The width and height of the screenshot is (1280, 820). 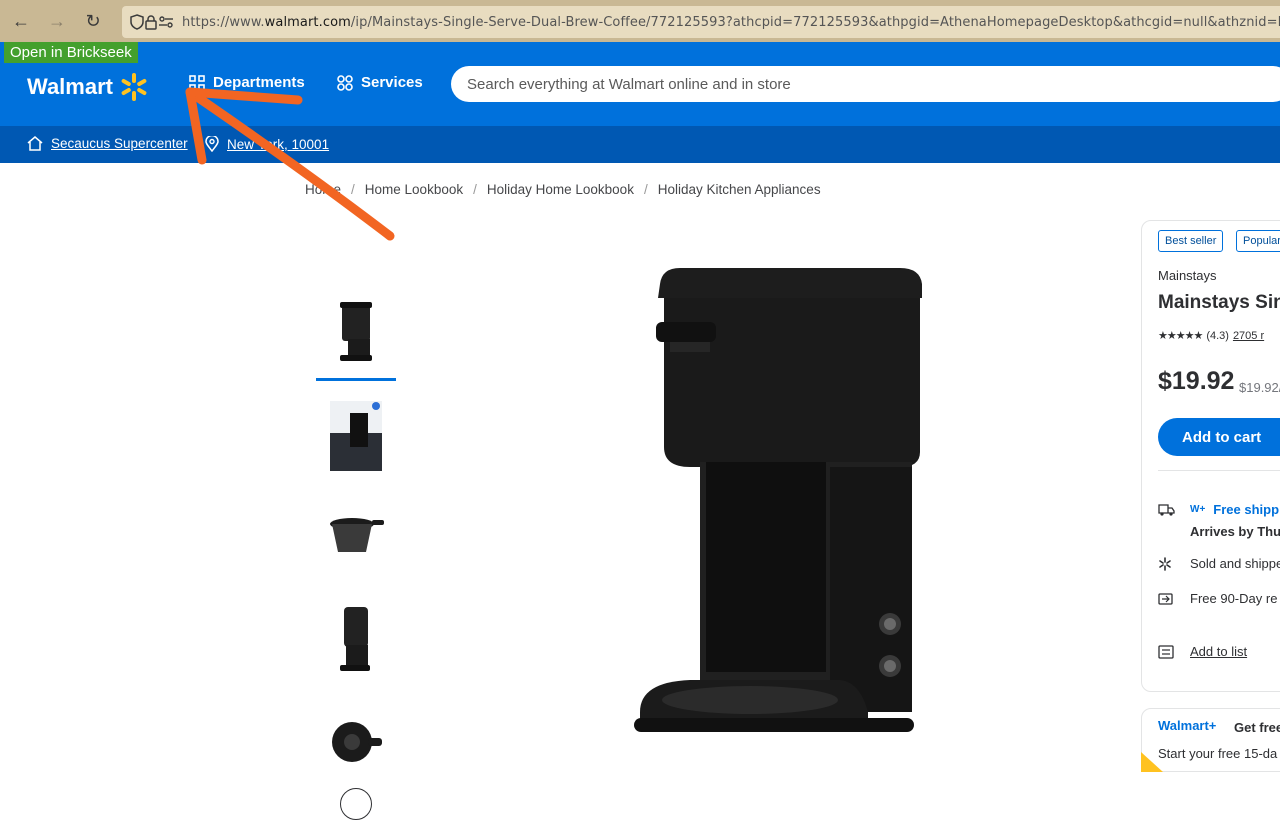 I want to click on departments-label: Departments, so click(x=259, y=82).